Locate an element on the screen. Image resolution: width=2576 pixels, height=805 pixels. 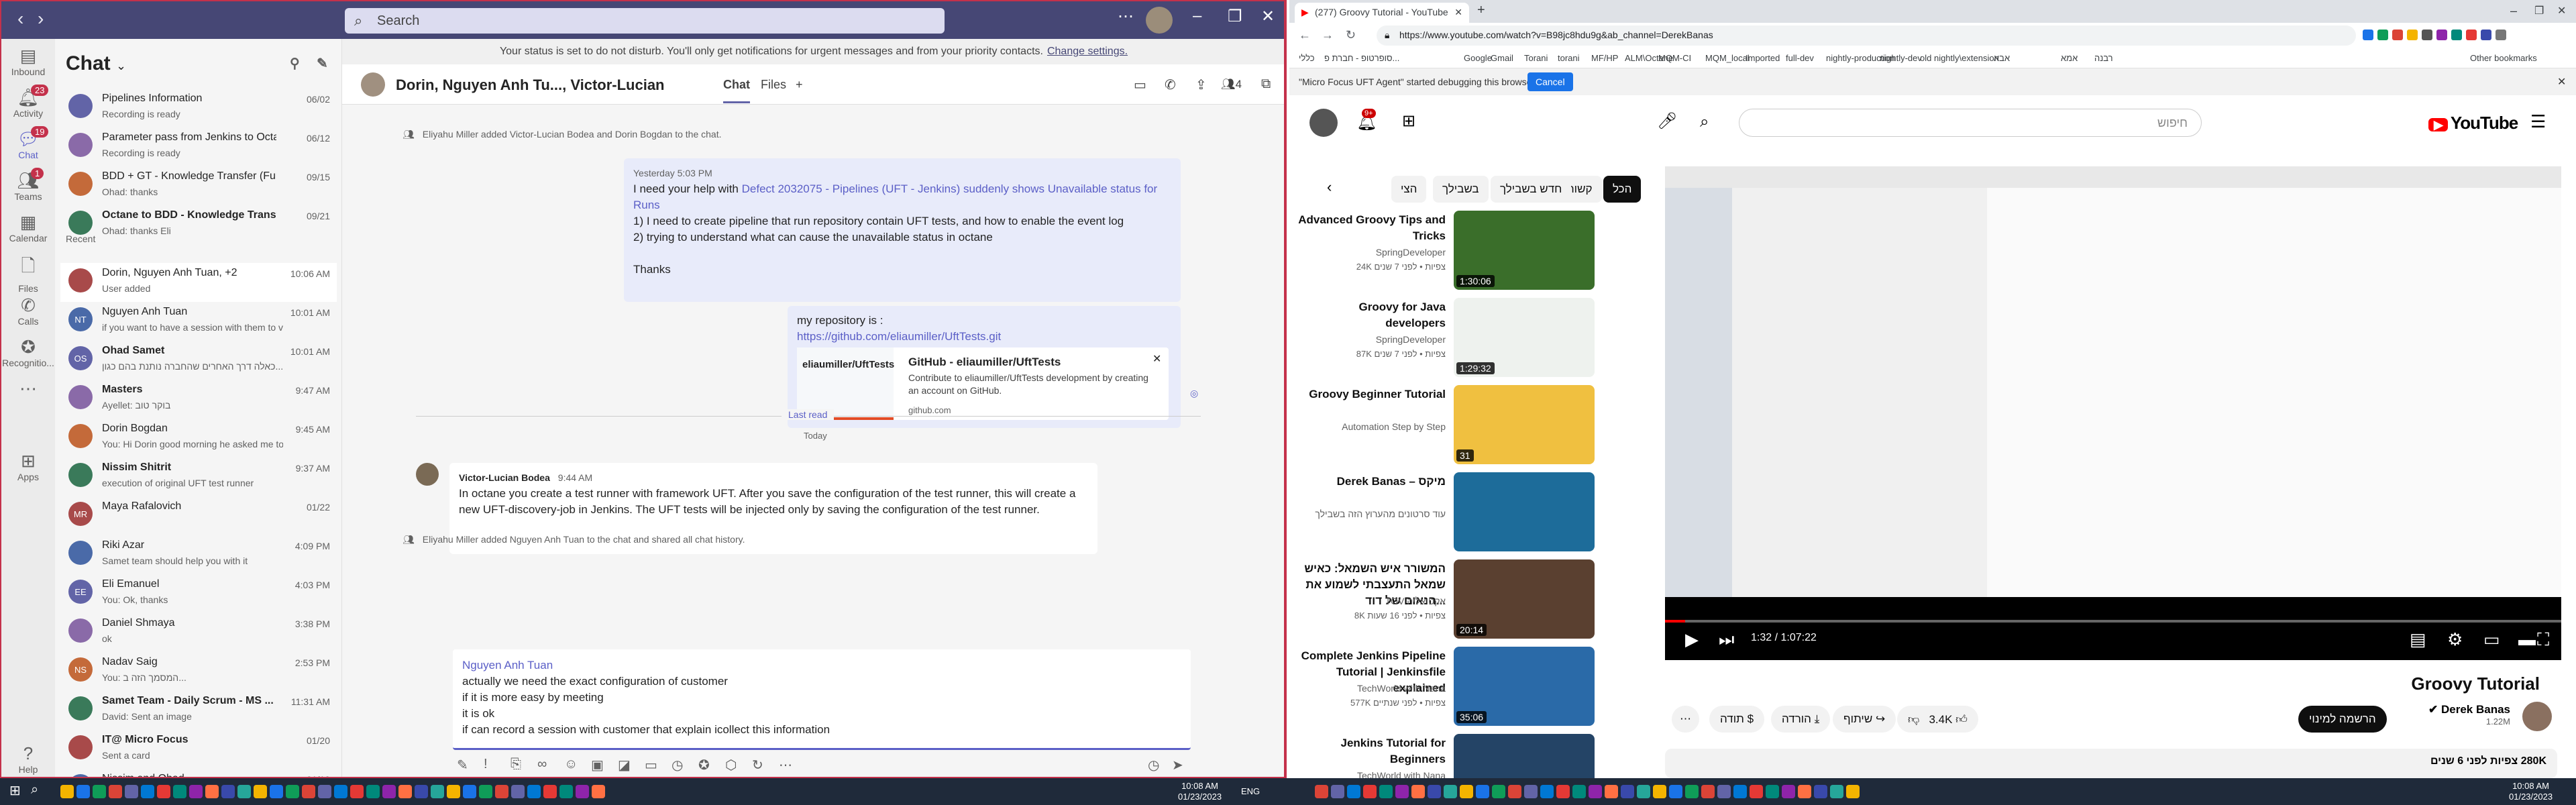
back-arrow-icon: ‹ is located at coordinates (20, 19).